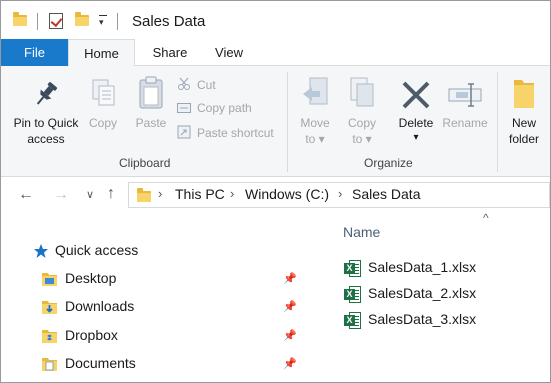 Image resolution: width=551 pixels, height=383 pixels. I want to click on quick-access-star-icon, so click(41, 251).